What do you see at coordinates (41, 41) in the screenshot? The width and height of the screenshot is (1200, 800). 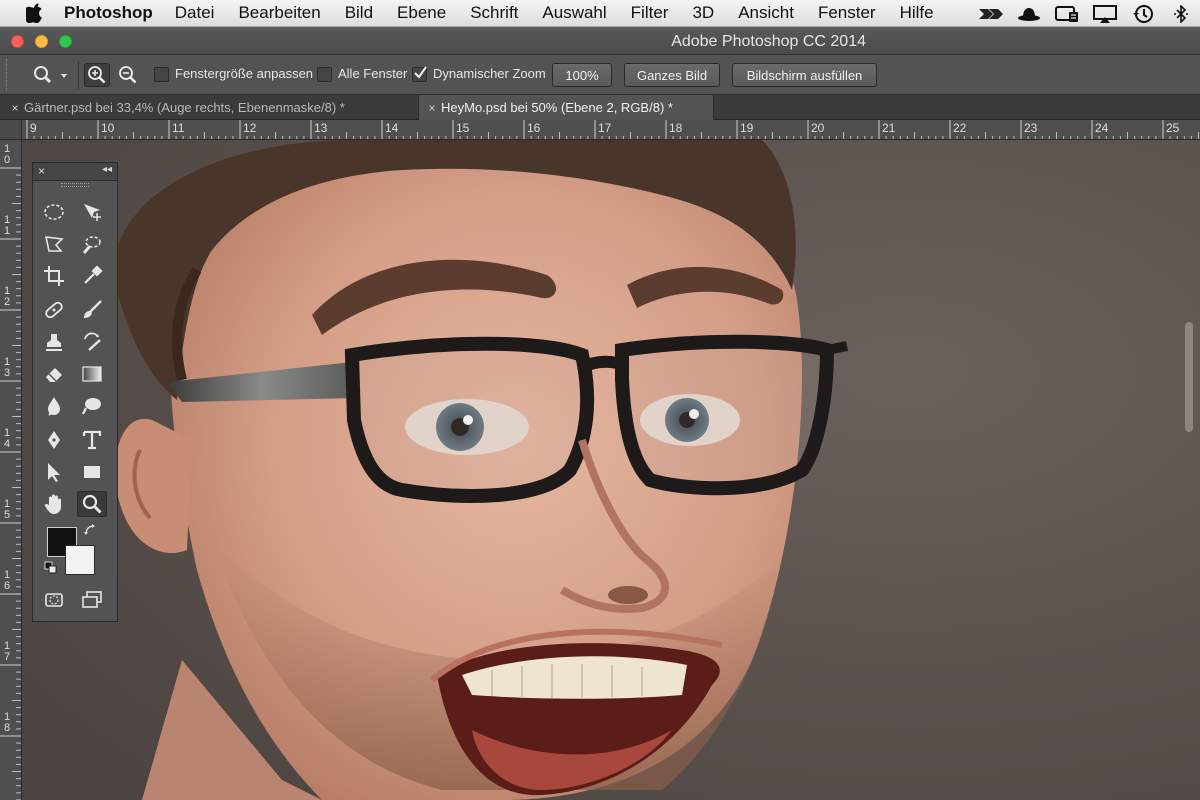 I see `window-minimize-button` at bounding box center [41, 41].